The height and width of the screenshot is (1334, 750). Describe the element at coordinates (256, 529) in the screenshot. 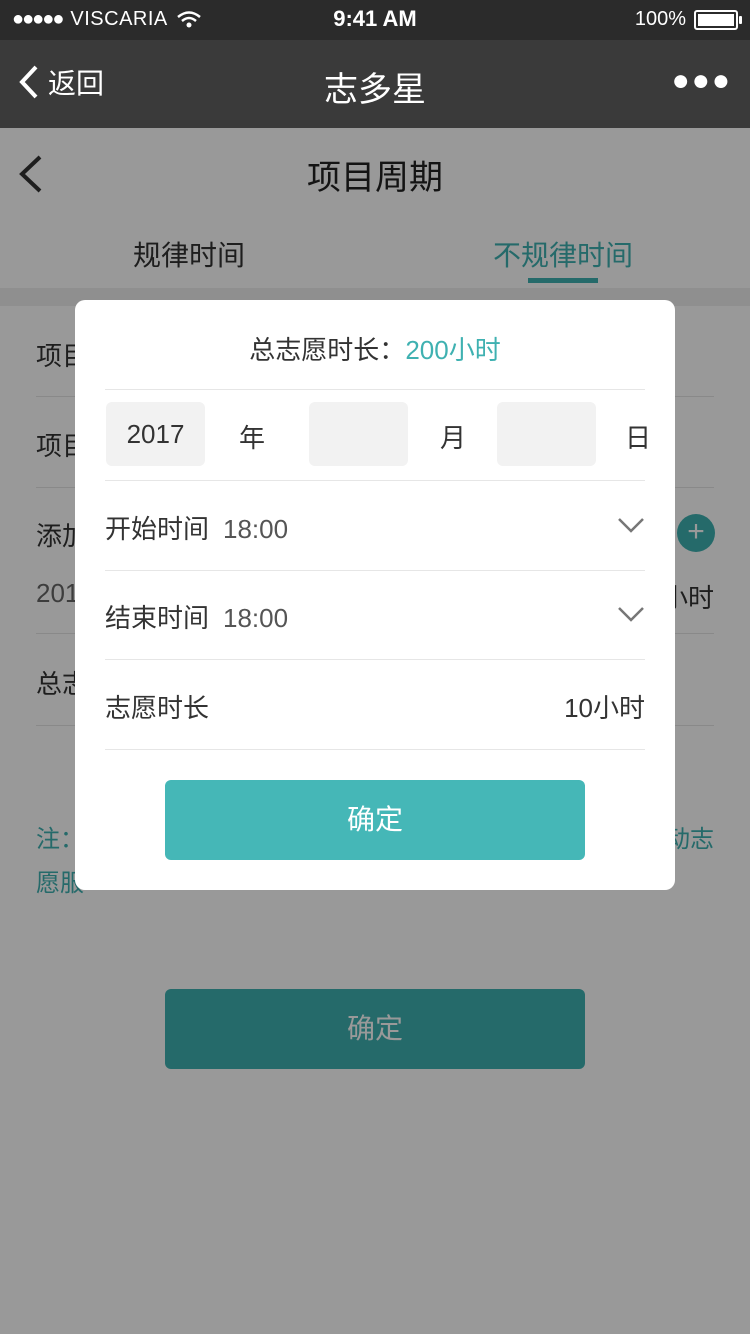

I see `start-time-value: 18:00` at that location.